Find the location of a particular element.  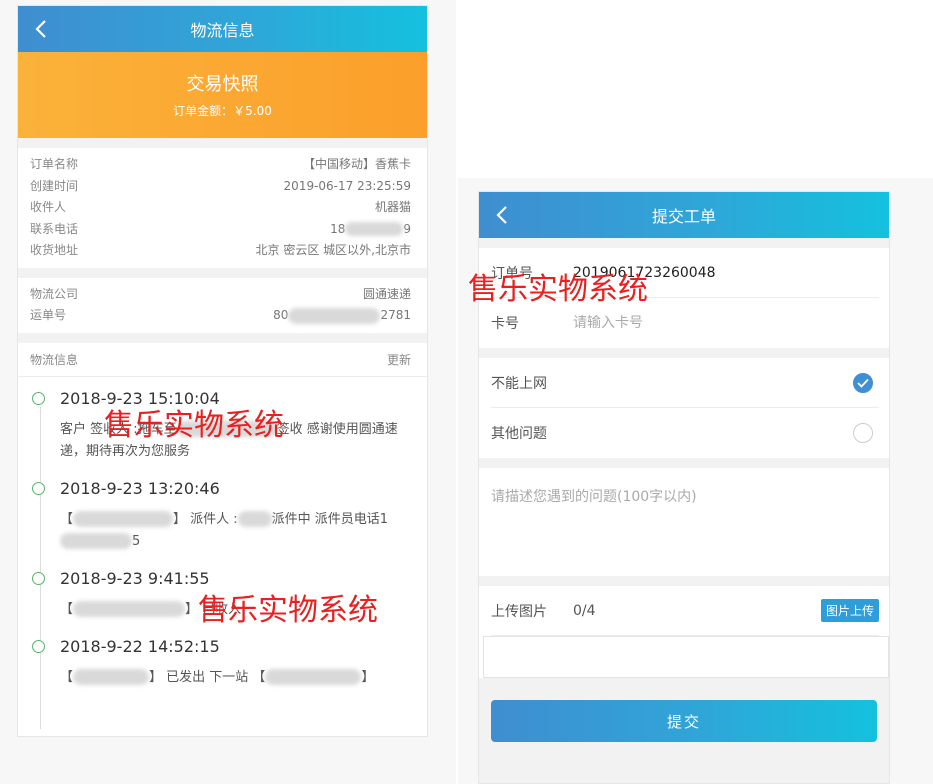

order-name-row: 订单名称 【中国移动】香蕉卡 is located at coordinates (220, 165).